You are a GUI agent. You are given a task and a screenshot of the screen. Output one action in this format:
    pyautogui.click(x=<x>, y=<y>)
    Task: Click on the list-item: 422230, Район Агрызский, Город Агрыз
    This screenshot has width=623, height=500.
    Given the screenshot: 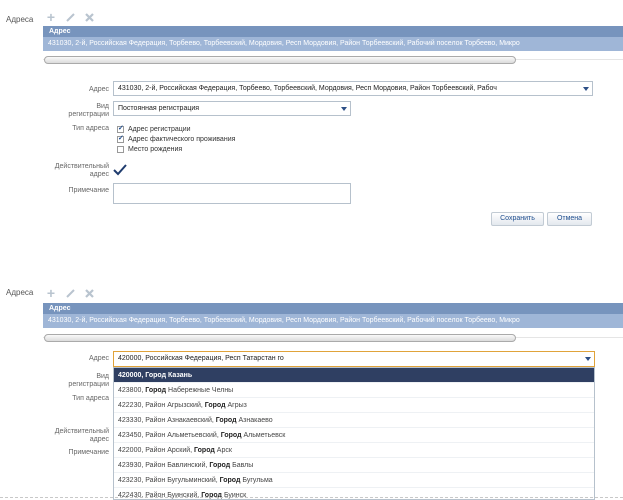 What is the action you would take?
    pyautogui.click(x=354, y=405)
    